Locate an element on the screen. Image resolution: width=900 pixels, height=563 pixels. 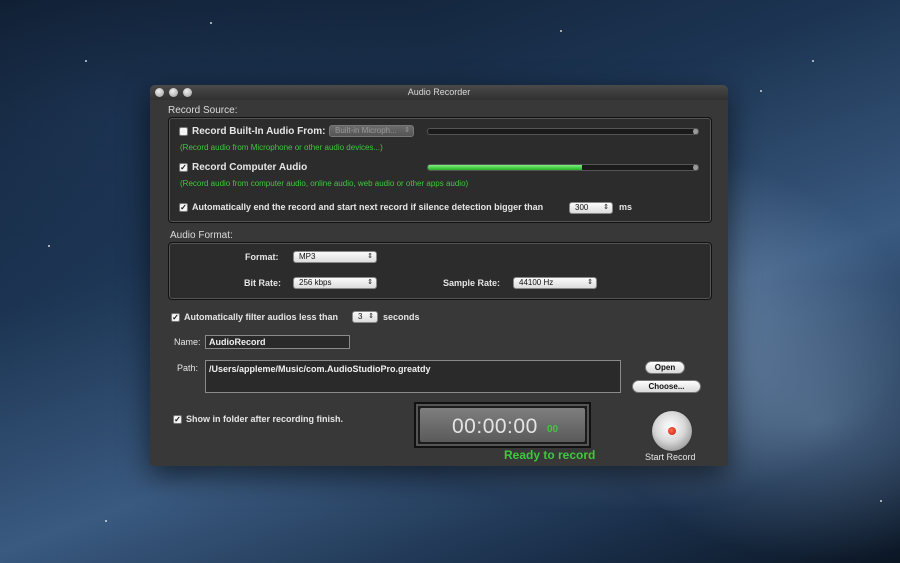
window-title: Audio Recorder is located at coordinates (439, 92).